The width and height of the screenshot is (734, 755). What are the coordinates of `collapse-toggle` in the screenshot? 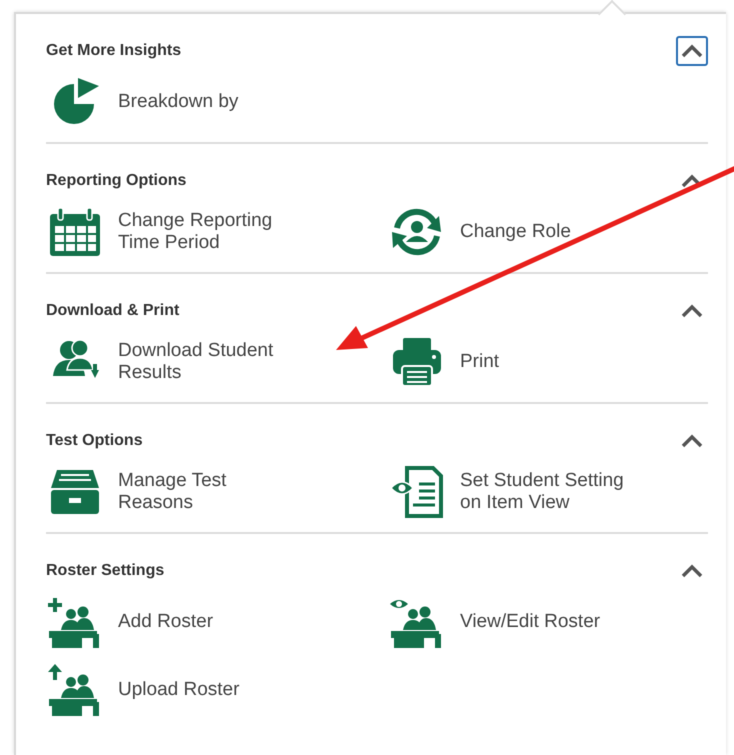 It's located at (692, 51).